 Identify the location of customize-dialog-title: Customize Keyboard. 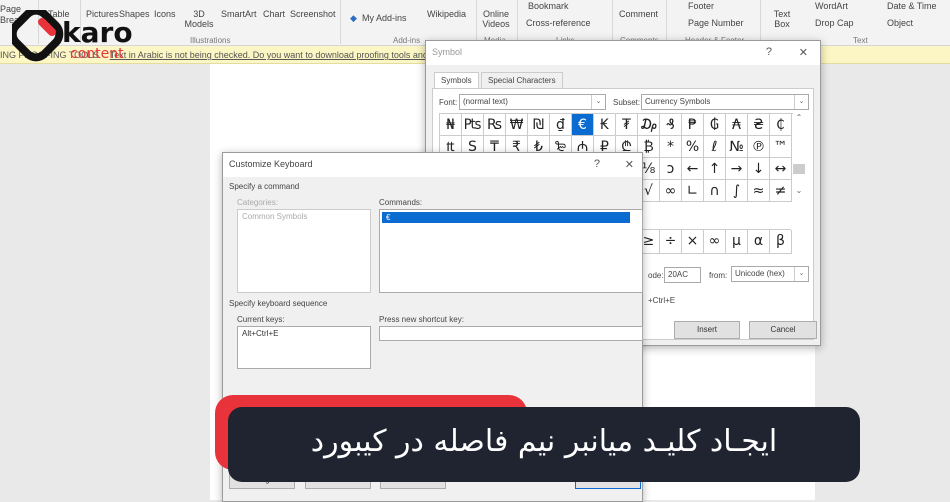
(271, 164).